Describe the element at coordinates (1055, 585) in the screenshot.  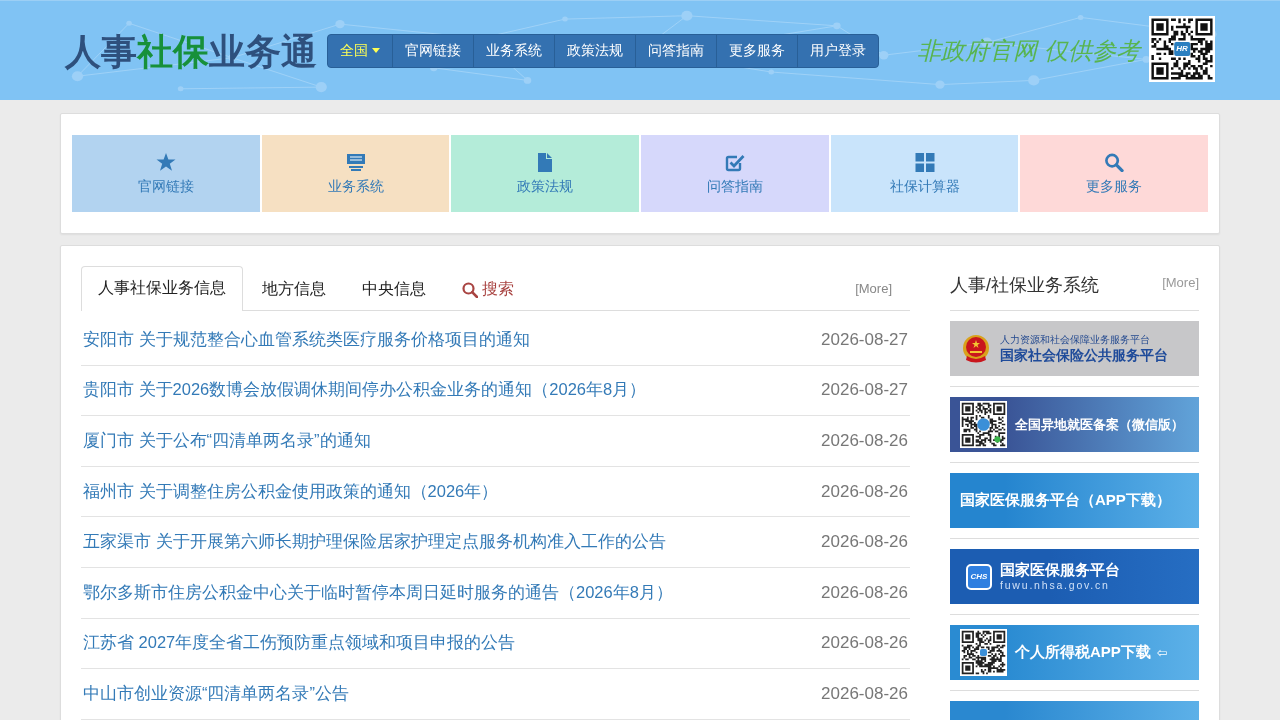
I see `banner-subtitle: fuwu.nhsa.gov.cn` at that location.